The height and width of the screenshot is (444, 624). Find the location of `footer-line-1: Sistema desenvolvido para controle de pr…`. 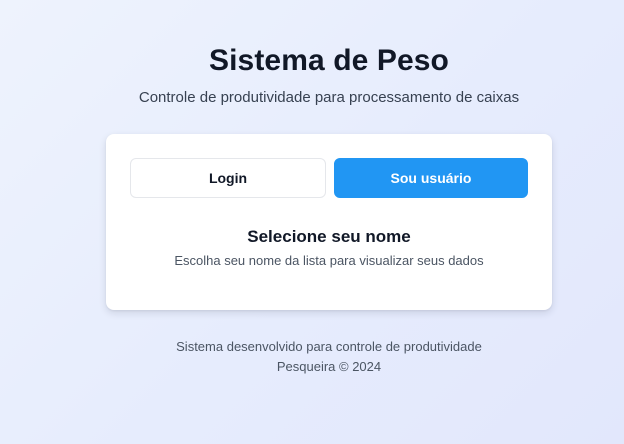

footer-line-1: Sistema desenvolvido para controle de pr… is located at coordinates (329, 346).